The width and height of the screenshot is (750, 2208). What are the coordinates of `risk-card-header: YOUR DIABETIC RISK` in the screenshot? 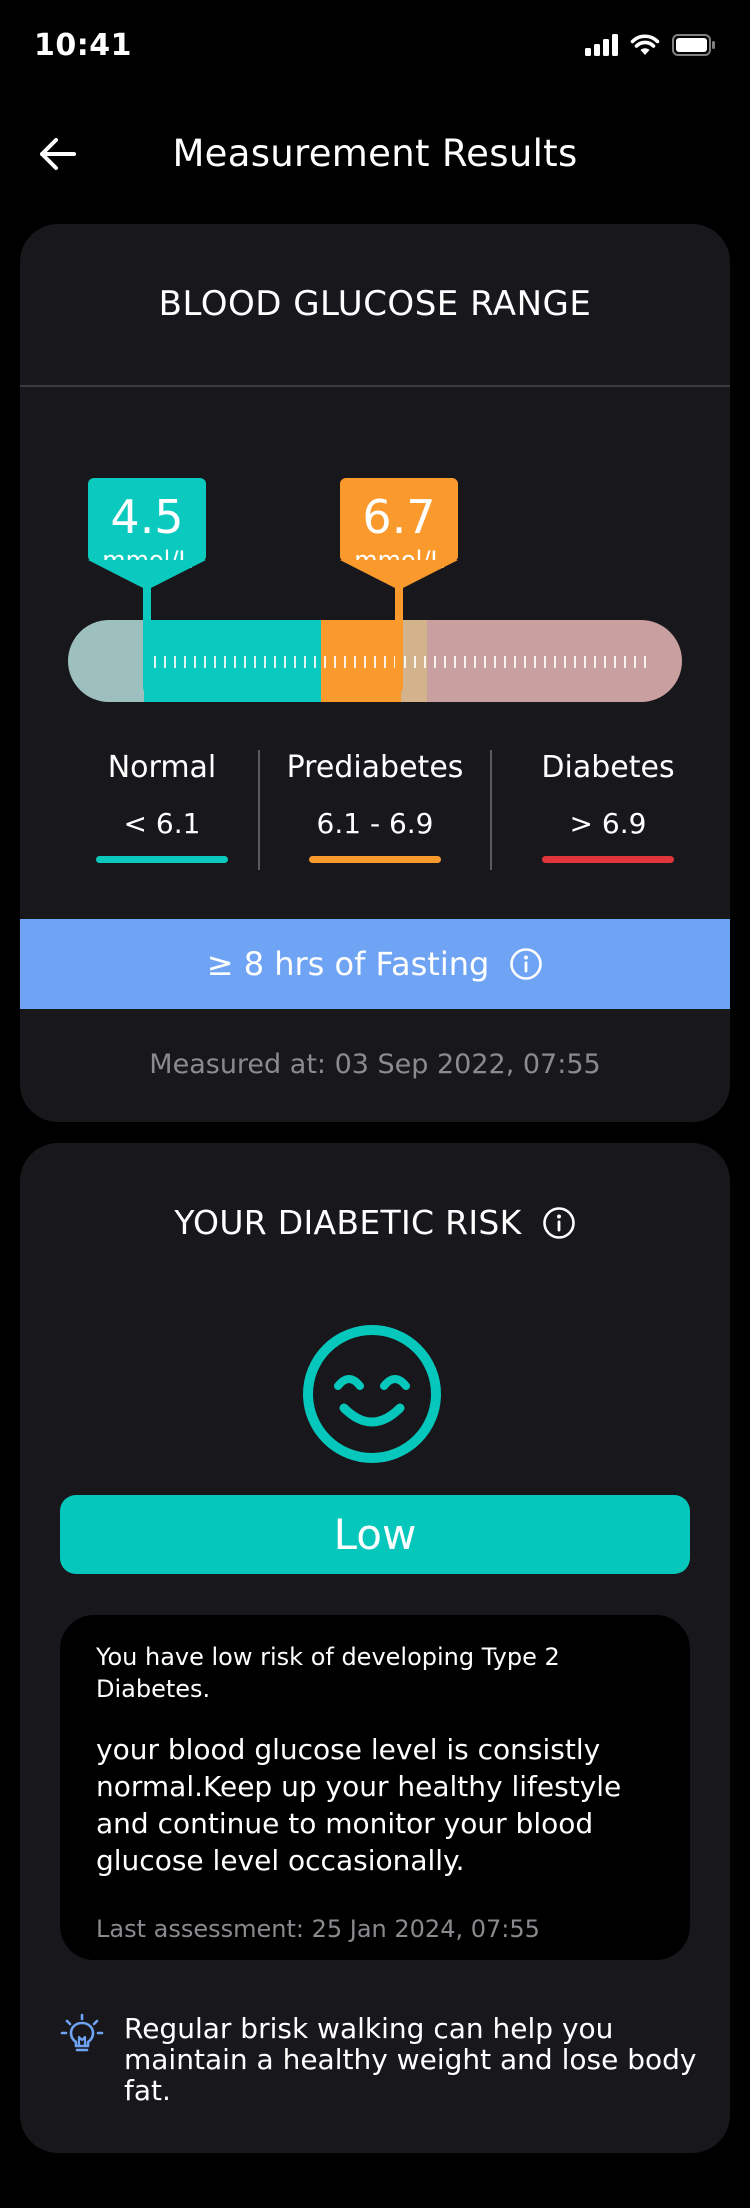 It's located at (375, 1222).